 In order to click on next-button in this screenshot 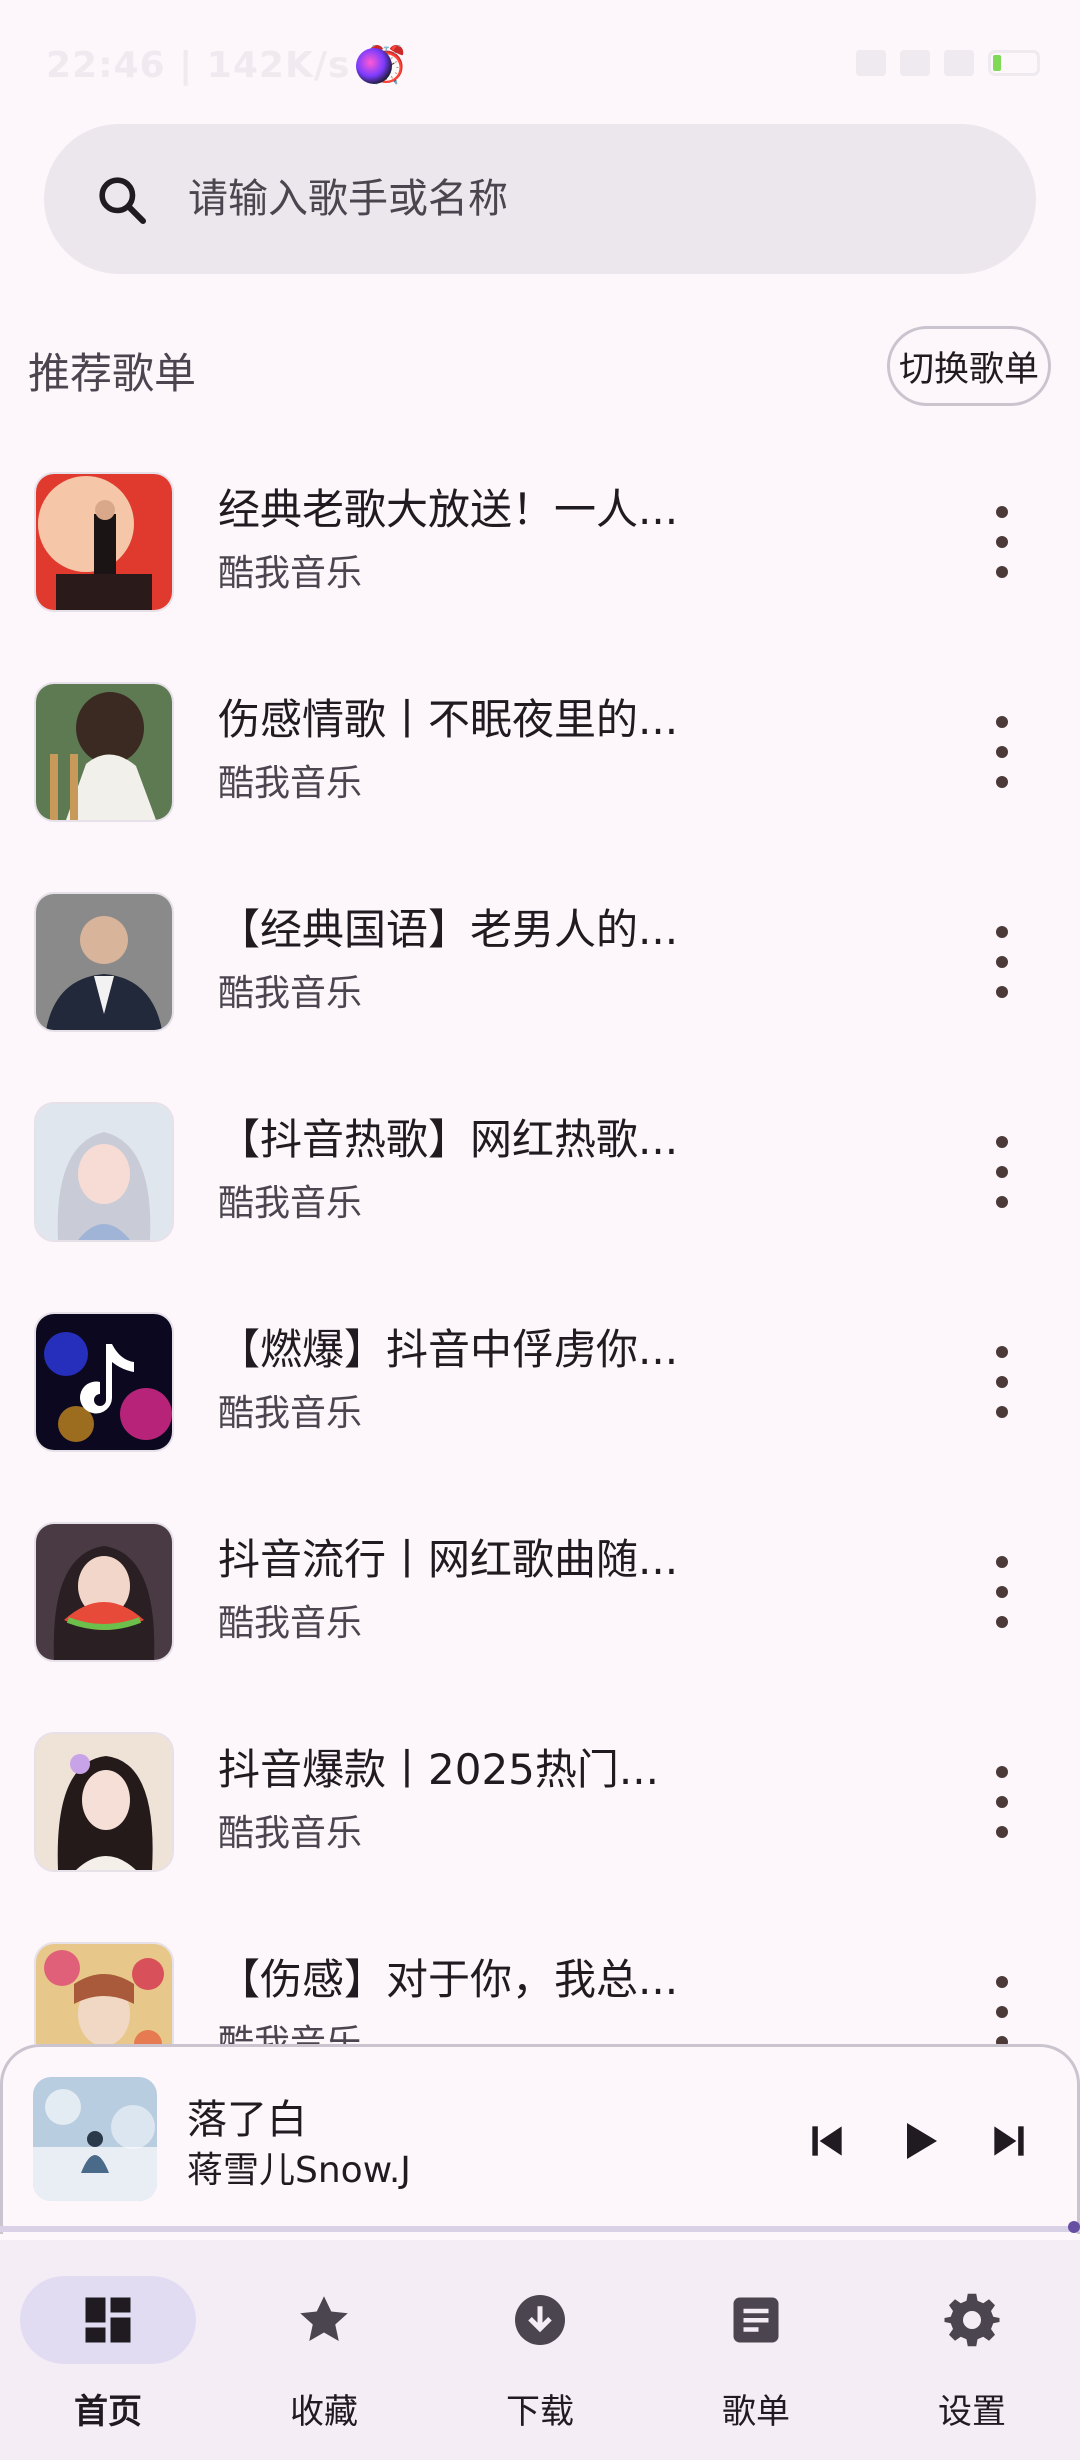, I will do `click(1009, 2141)`.